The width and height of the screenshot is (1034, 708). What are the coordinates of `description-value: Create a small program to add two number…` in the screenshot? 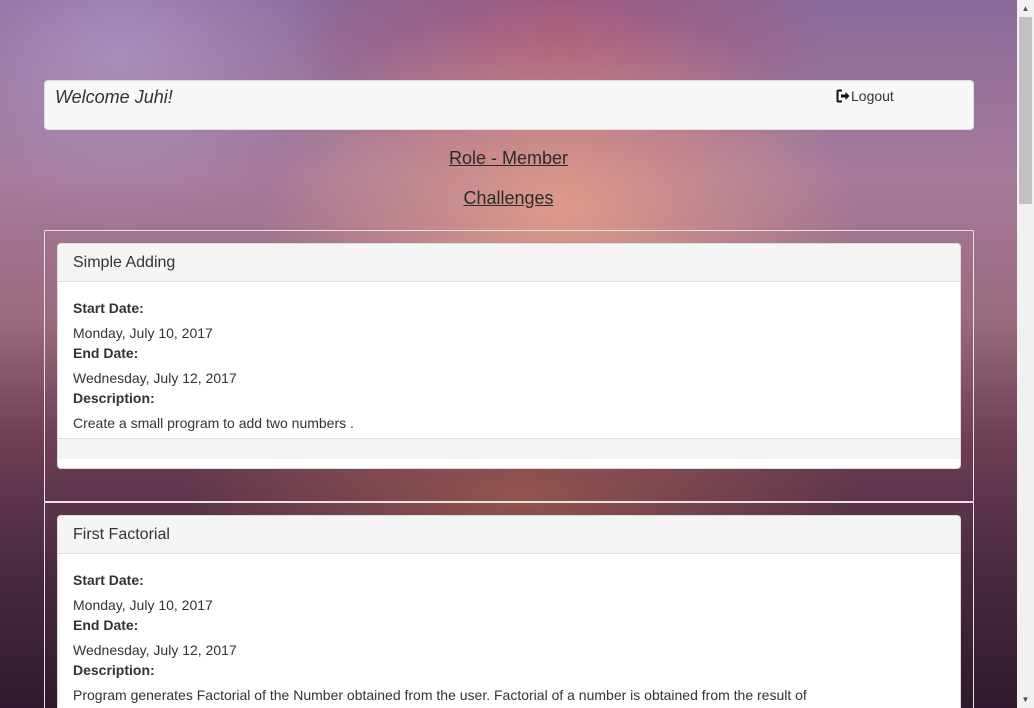 It's located at (213, 423).